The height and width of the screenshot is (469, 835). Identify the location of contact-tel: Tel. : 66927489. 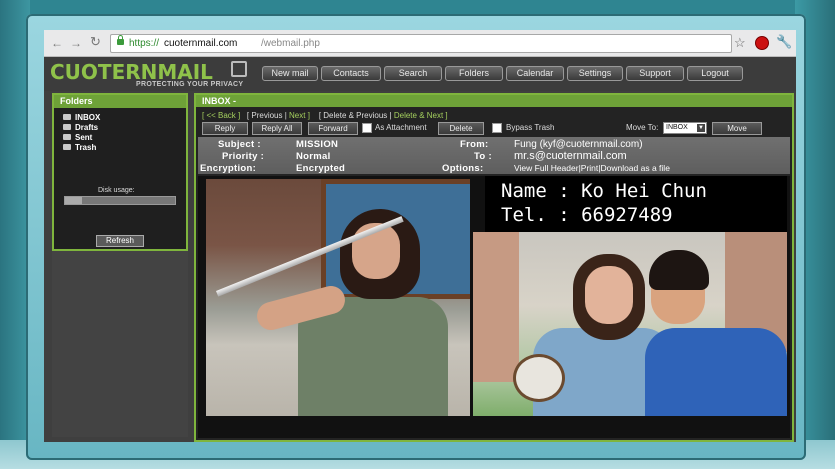
(587, 215).